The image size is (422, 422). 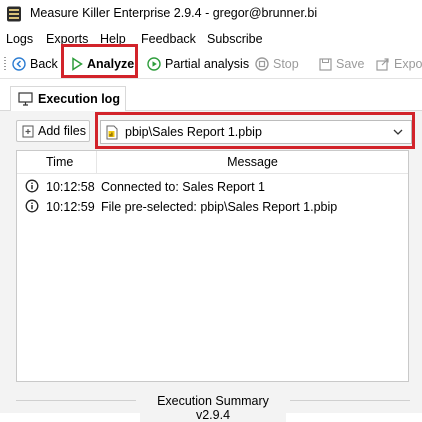 What do you see at coordinates (5, 64) in the screenshot?
I see `toolbar-grip` at bounding box center [5, 64].